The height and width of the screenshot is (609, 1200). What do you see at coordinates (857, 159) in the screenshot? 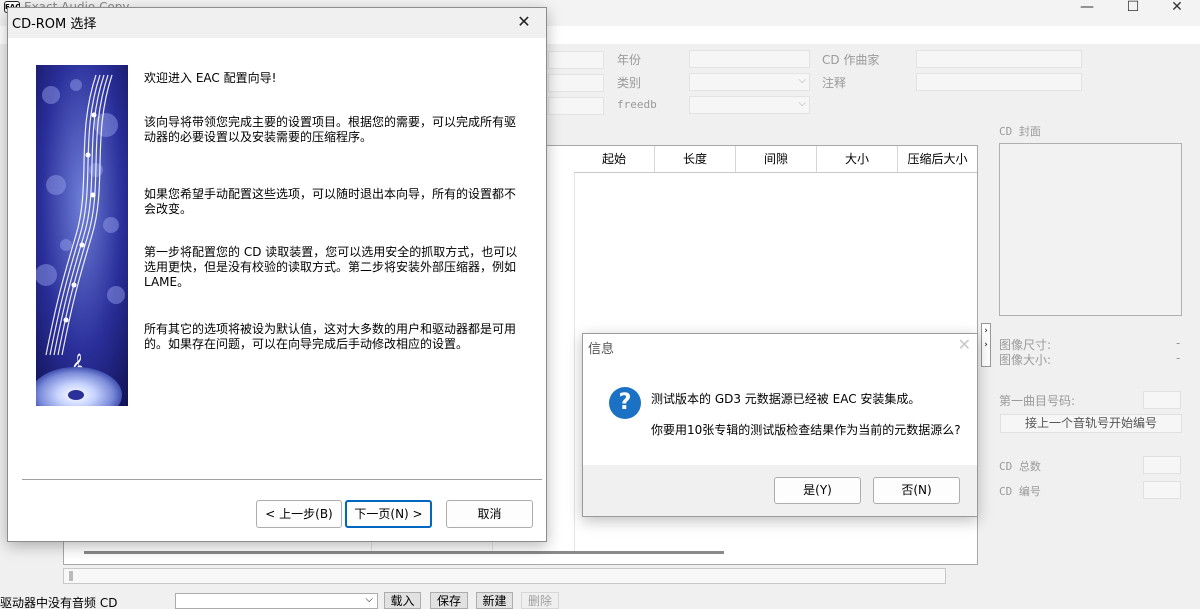
I see `column-header-size: 大小` at bounding box center [857, 159].